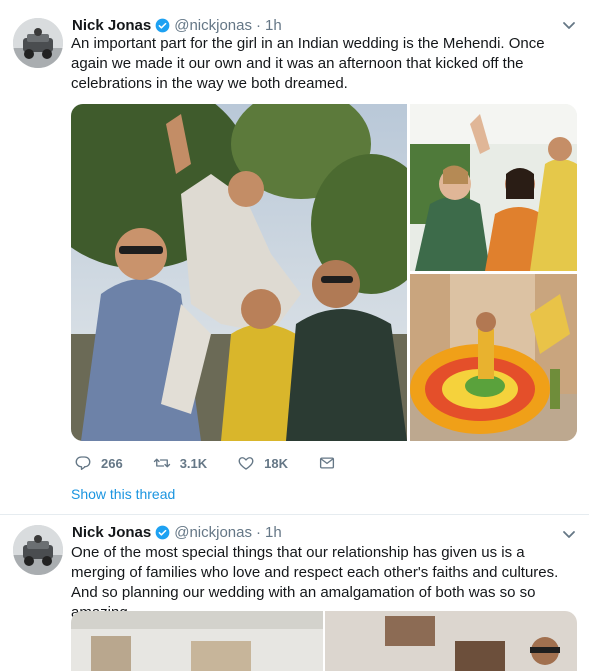 This screenshot has width=589, height=671. Describe the element at coordinates (112, 463) in the screenshot. I see `reply-count: 266` at that location.